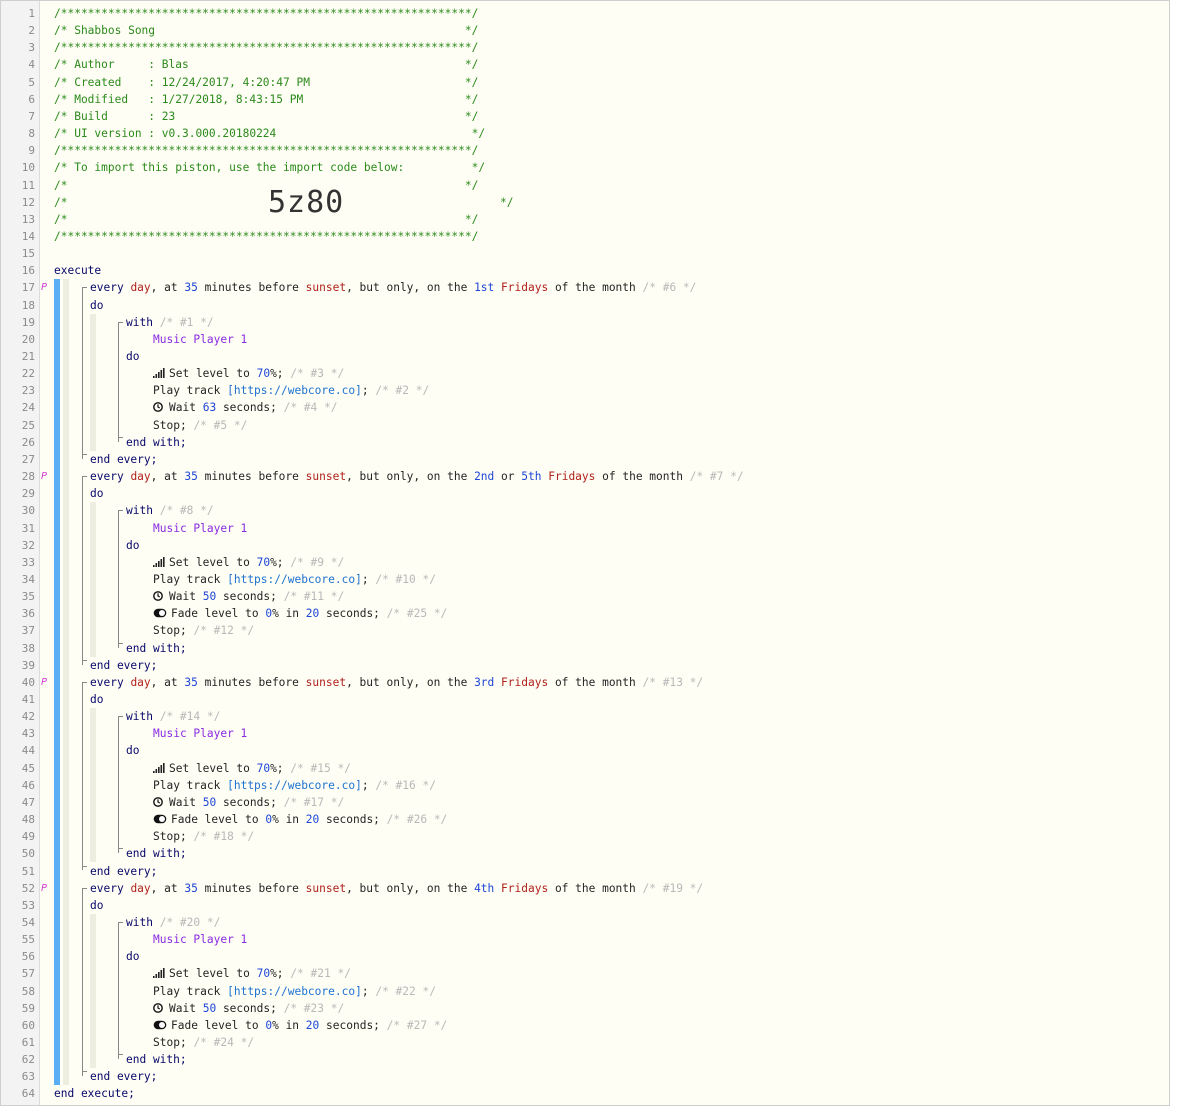 The image size is (1178, 1114). I want to click on header-comment: /* Shabbos Song */, so click(266, 31).